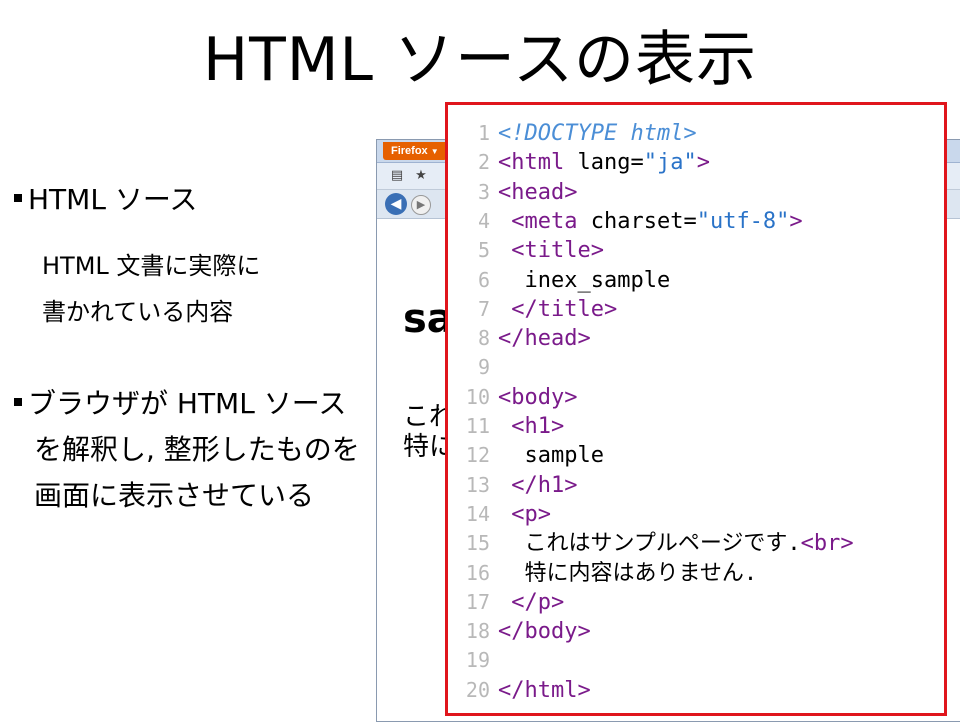 Image resolution: width=960 pixels, height=722 pixels. What do you see at coordinates (477, 426) in the screenshot?
I see `line-number: 11` at bounding box center [477, 426].